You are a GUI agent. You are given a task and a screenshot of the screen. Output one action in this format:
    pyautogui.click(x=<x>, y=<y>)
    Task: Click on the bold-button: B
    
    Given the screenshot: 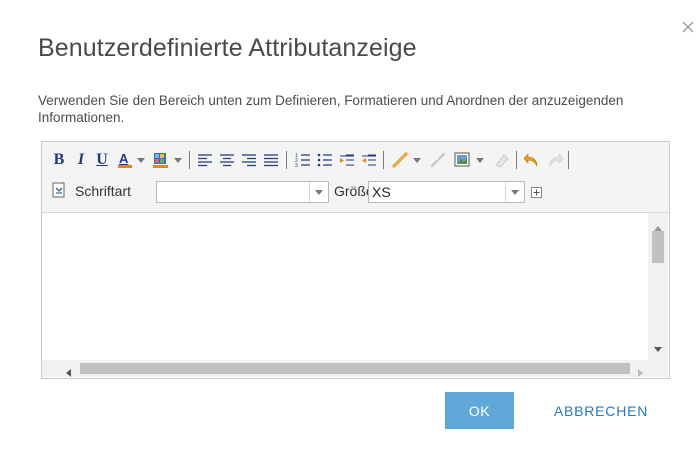 What is the action you would take?
    pyautogui.click(x=59, y=160)
    